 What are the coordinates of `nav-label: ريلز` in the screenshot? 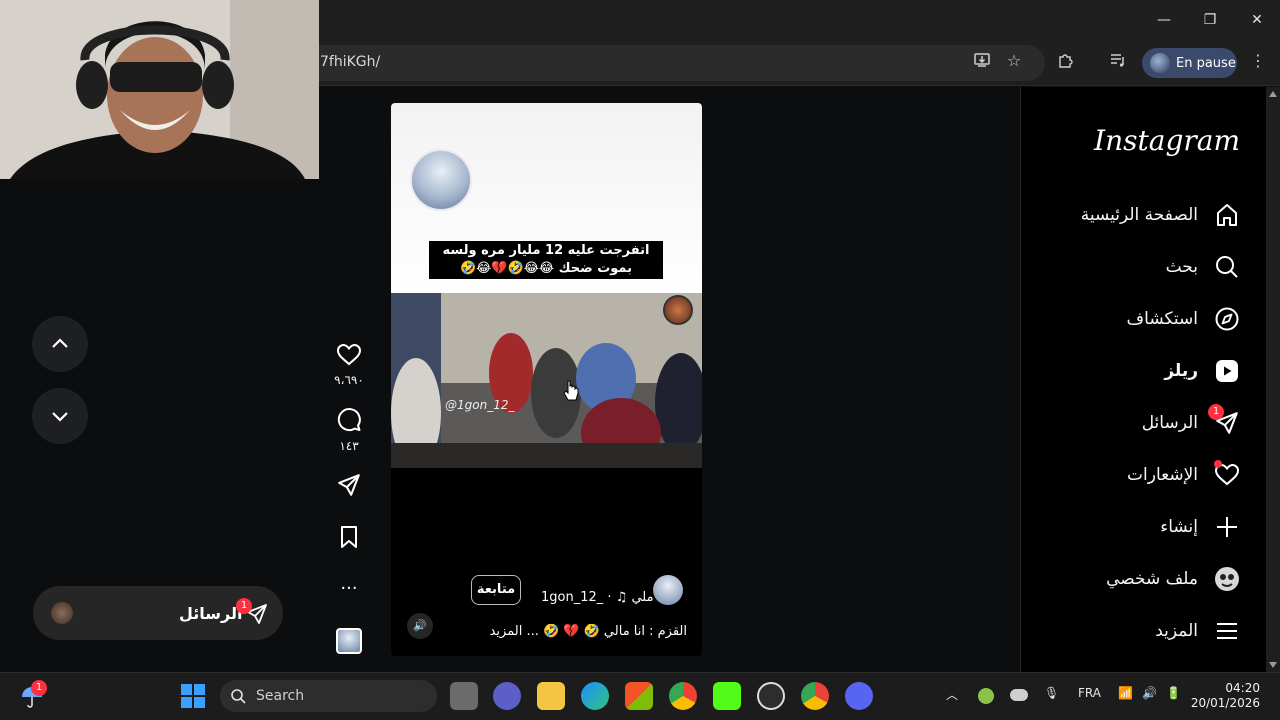 It's located at (1181, 371).